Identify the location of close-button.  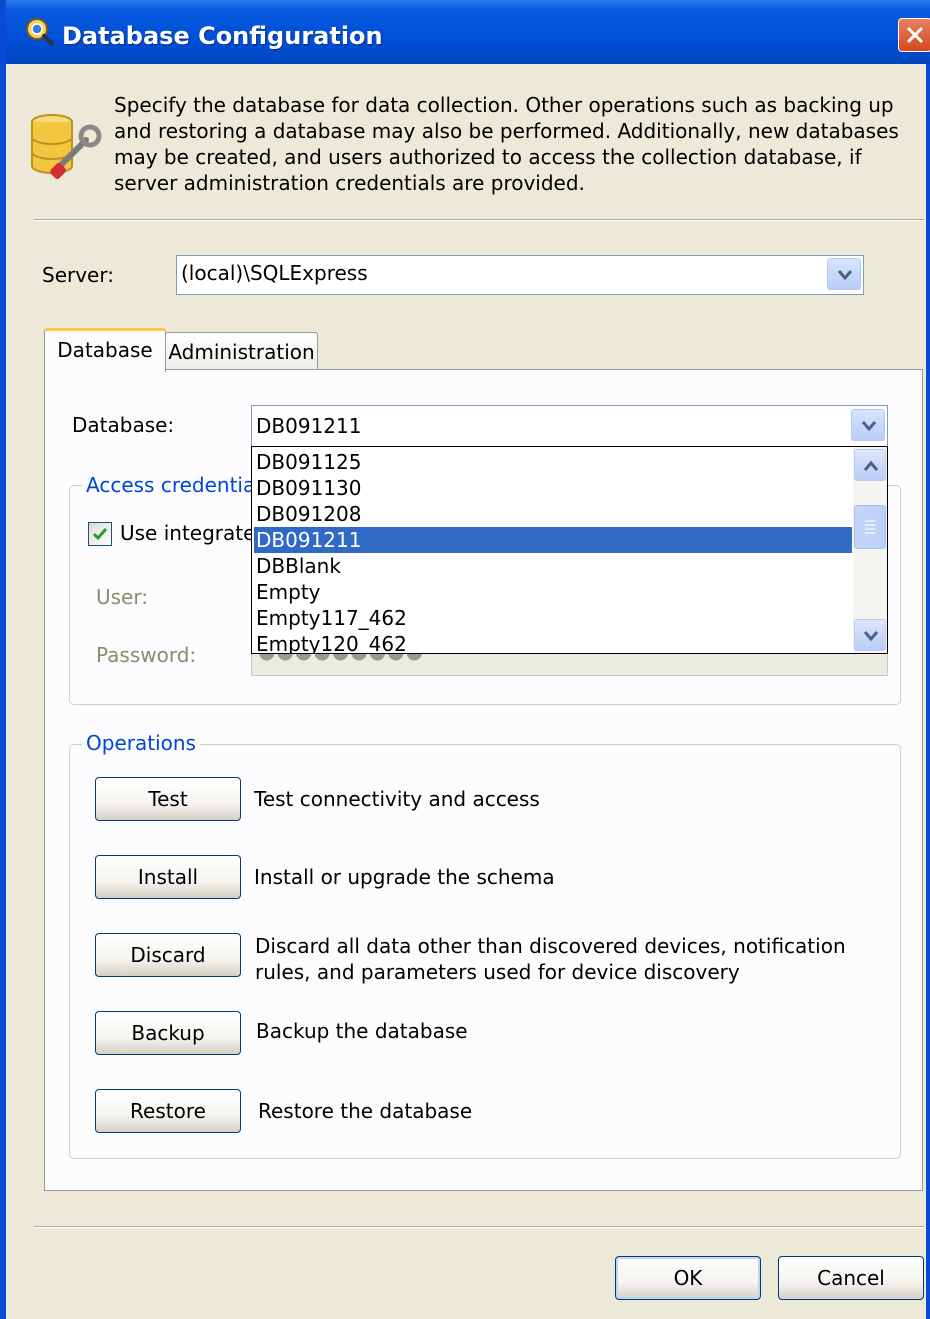
(914, 35).